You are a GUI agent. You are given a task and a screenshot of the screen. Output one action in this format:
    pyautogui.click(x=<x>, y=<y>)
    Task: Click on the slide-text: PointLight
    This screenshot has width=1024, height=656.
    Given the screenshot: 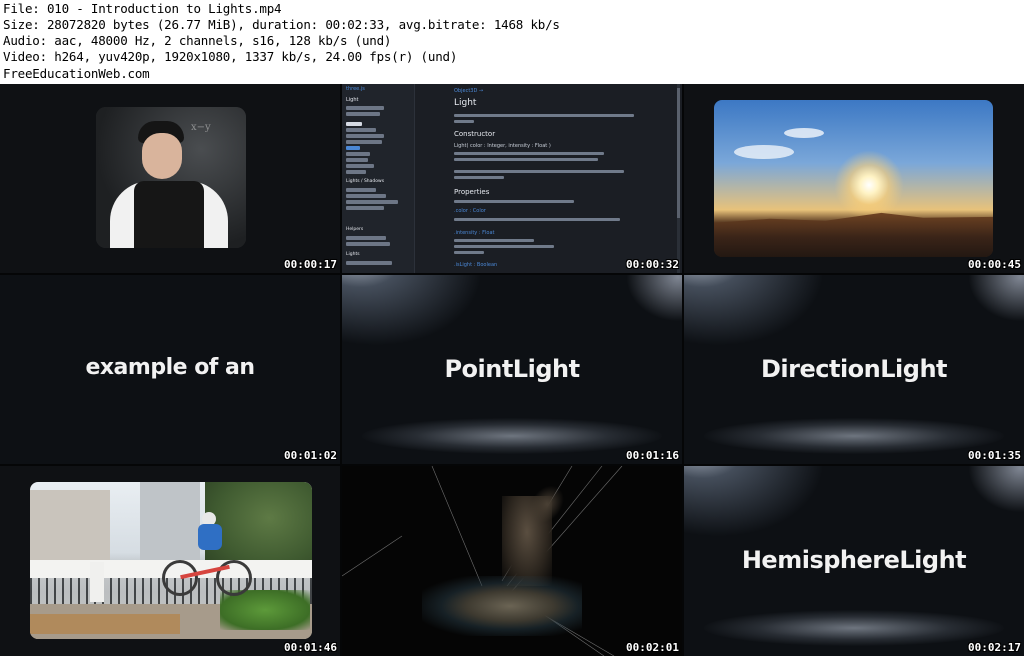 What is the action you would take?
    pyautogui.click(x=512, y=369)
    